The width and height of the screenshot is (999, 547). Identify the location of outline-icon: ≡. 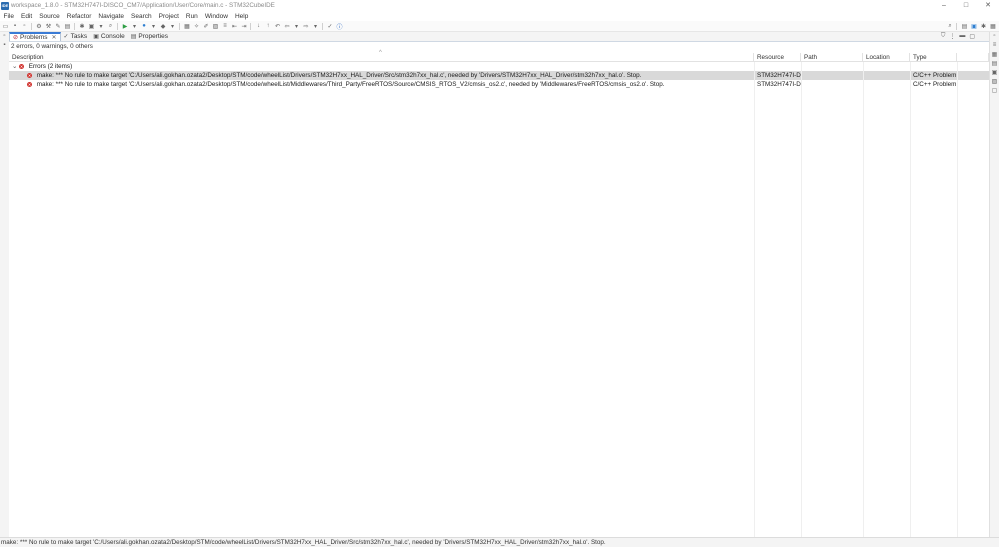
(995, 46).